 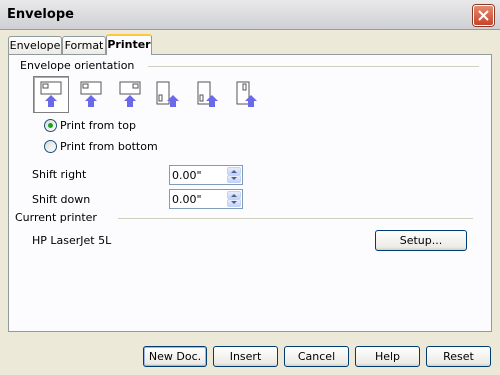 What do you see at coordinates (245, 356) in the screenshot?
I see `insert-button: Insert` at bounding box center [245, 356].